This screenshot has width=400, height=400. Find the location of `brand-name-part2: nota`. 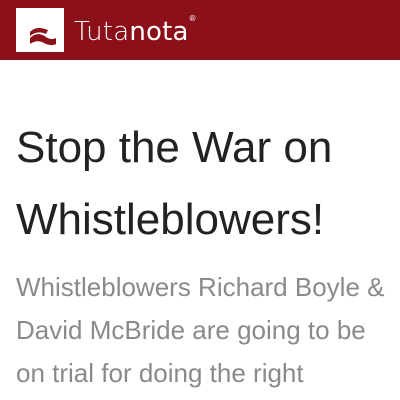

brand-name-part2: nota is located at coordinates (159, 32).